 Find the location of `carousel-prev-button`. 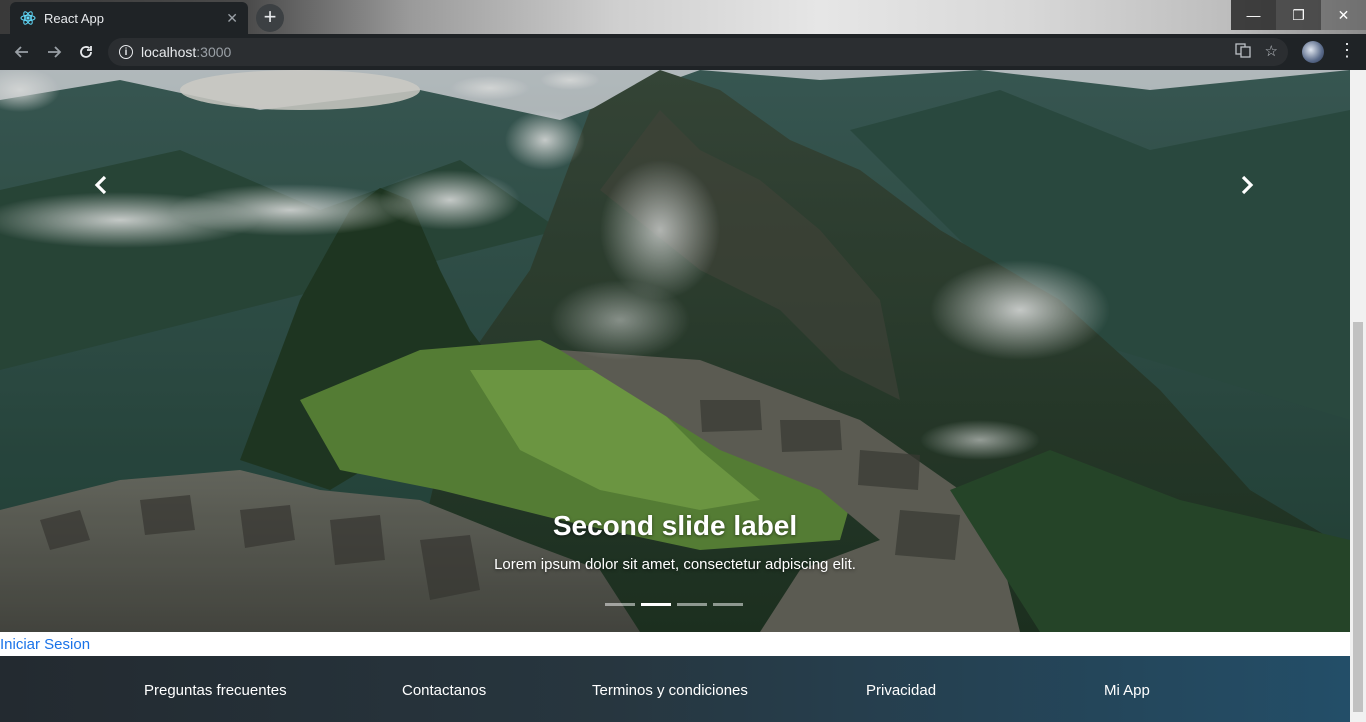

carousel-prev-button is located at coordinates (101, 185).